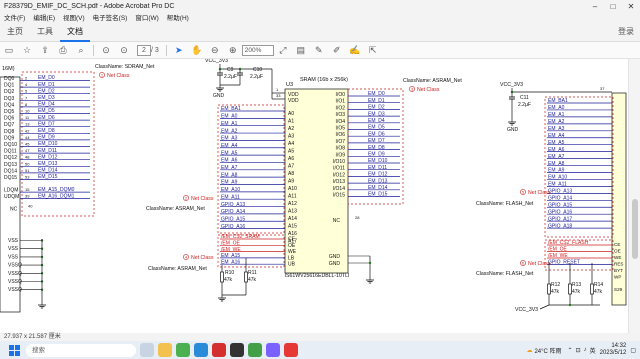  Describe the element at coordinates (595, 6) in the screenshot. I see `minimize-icon: –` at that location.